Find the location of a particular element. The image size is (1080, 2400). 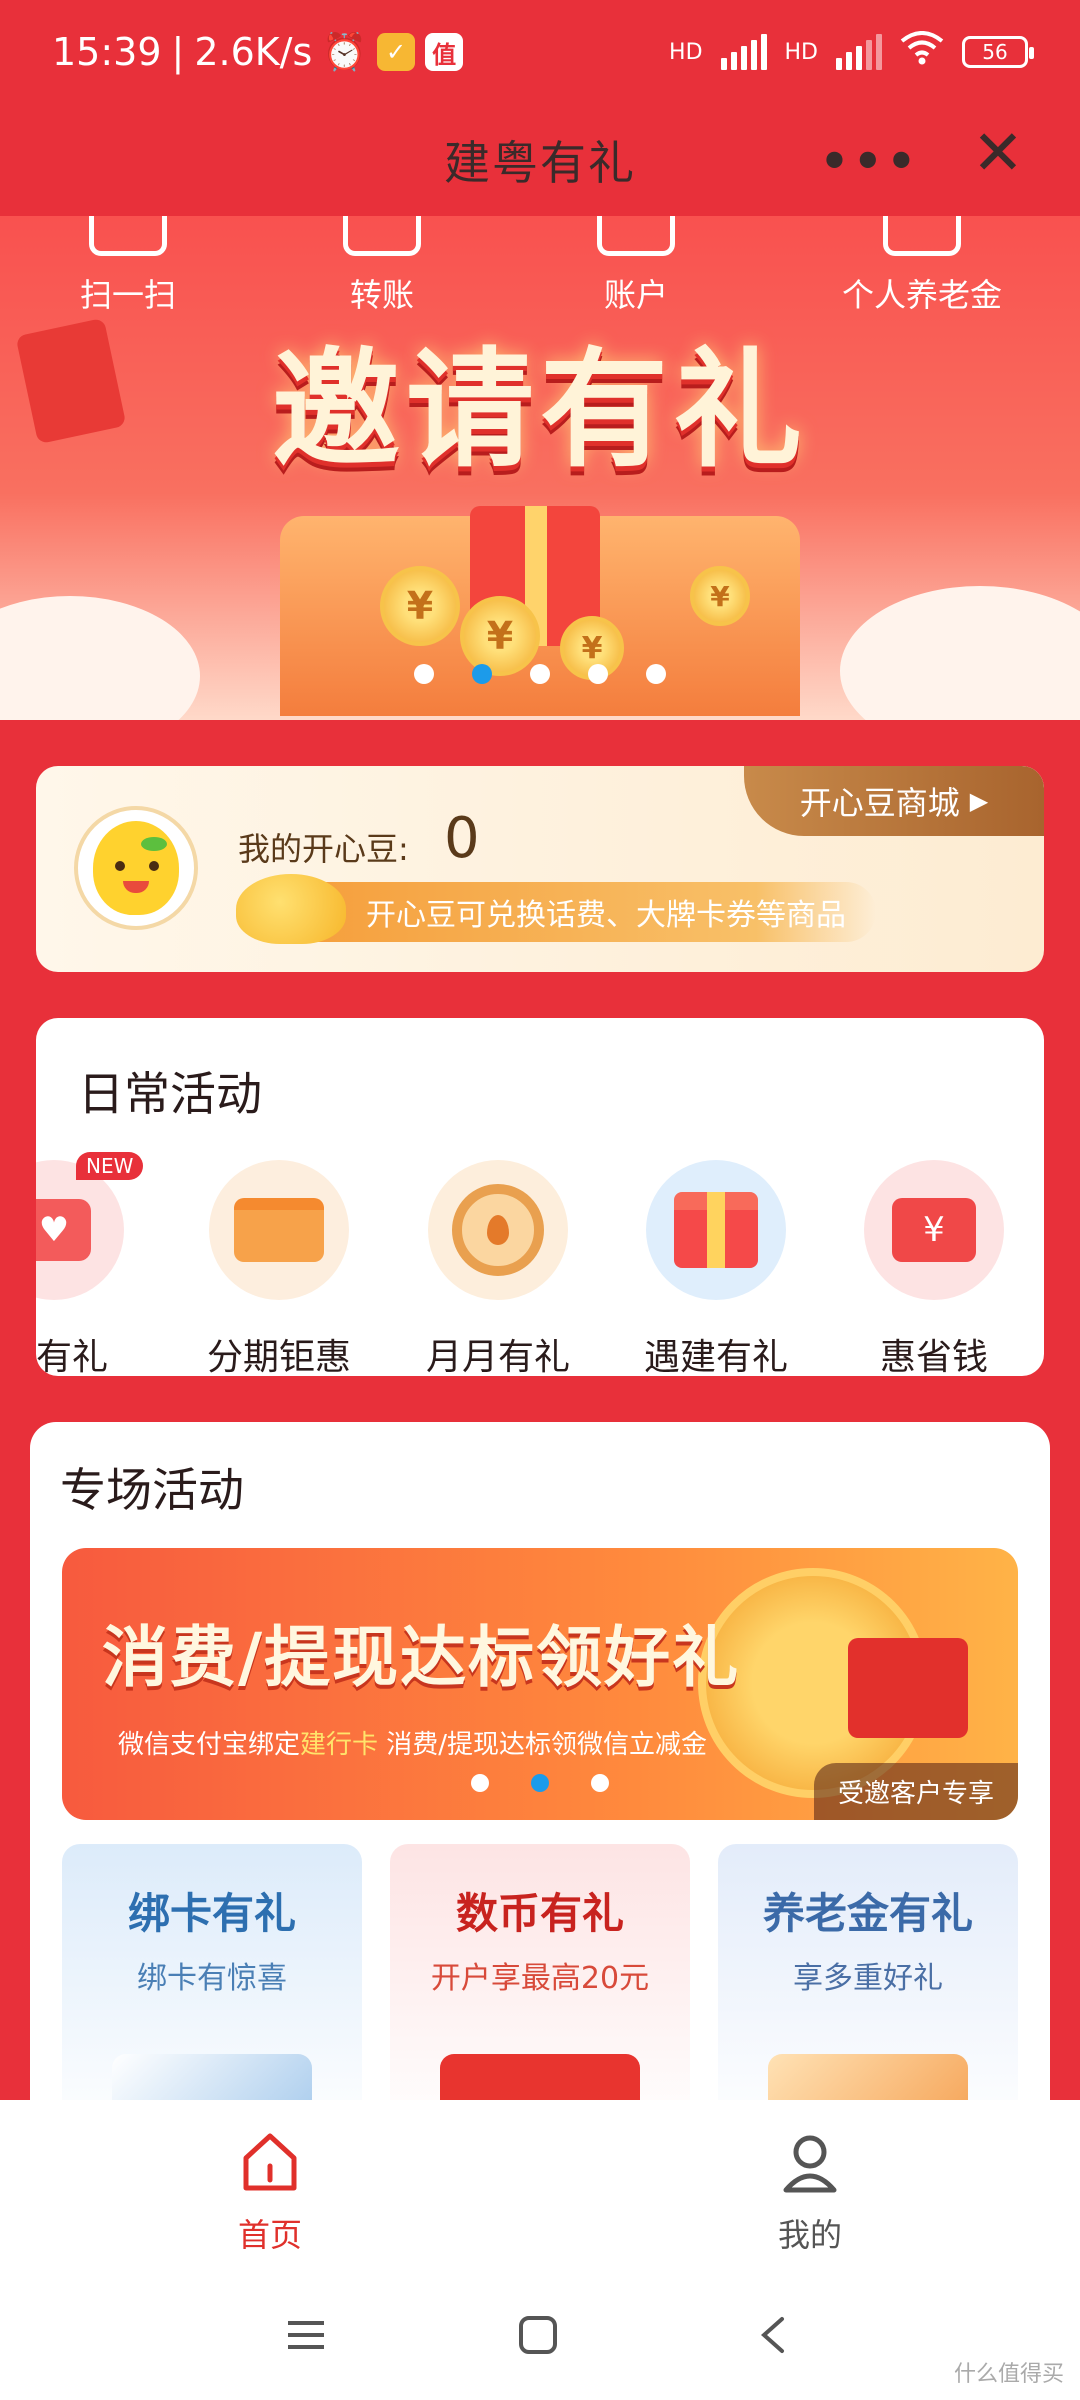

bottom-navigation: 首页 我的 is located at coordinates (540, 2185).